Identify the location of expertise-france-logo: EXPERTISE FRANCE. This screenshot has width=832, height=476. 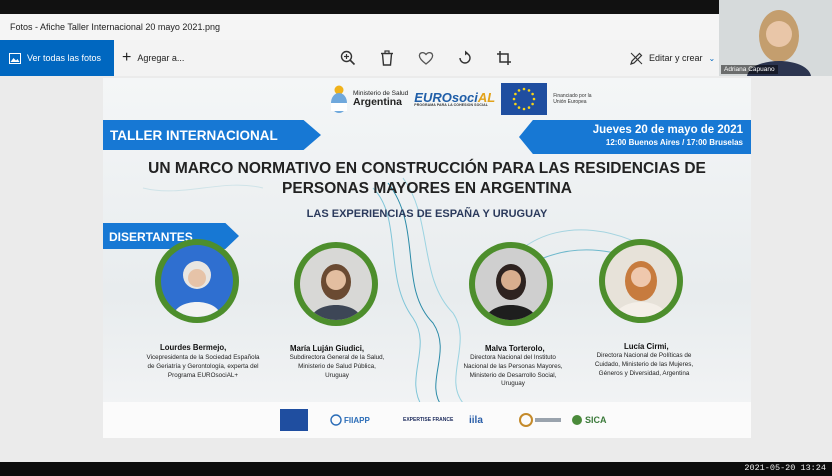
(432, 420).